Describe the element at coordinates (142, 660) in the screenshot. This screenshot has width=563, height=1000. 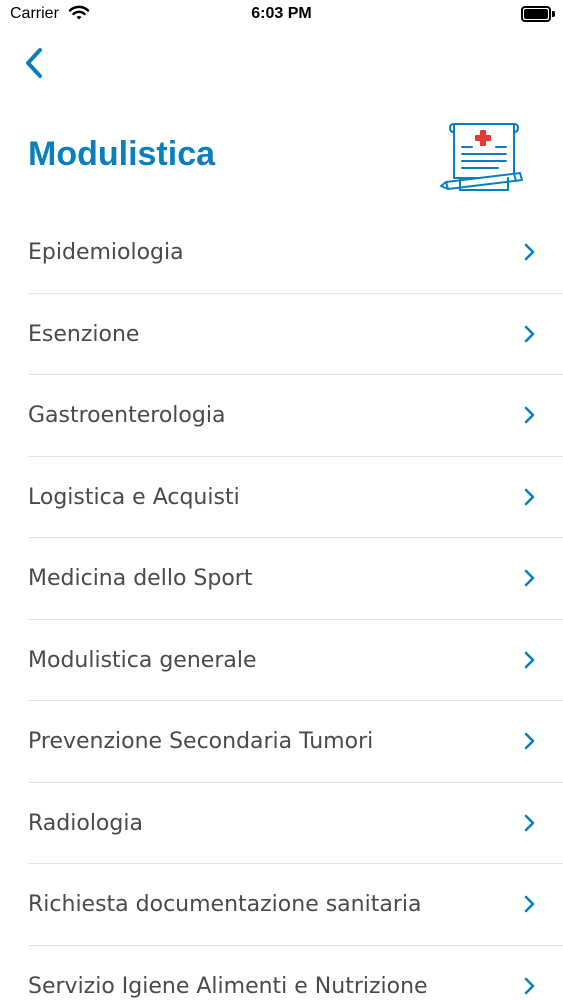
I see `list-item-label: Modulistica generale` at that location.